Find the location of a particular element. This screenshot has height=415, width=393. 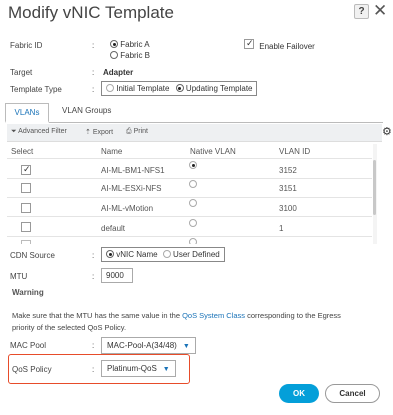

column-header-select: Select is located at coordinates (22, 151).